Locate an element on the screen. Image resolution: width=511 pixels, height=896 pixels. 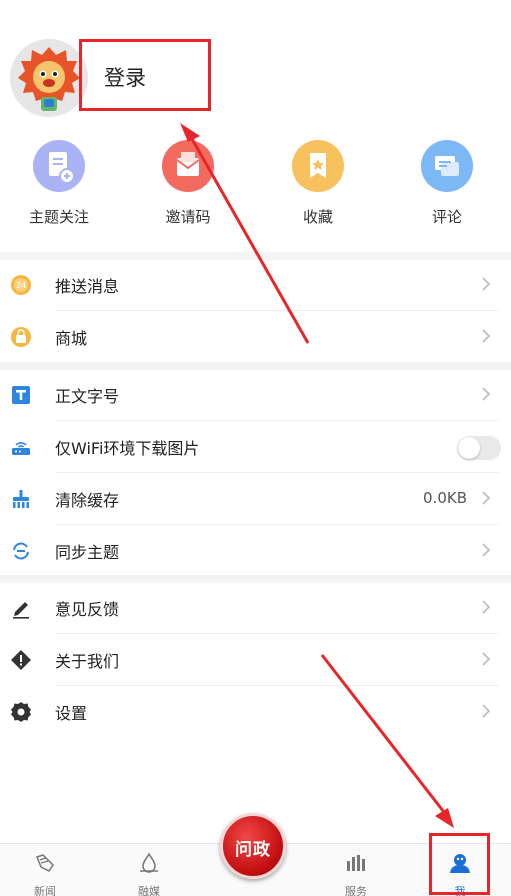
menu-item-about-us: 关于我们 is located at coordinates (255, 660).